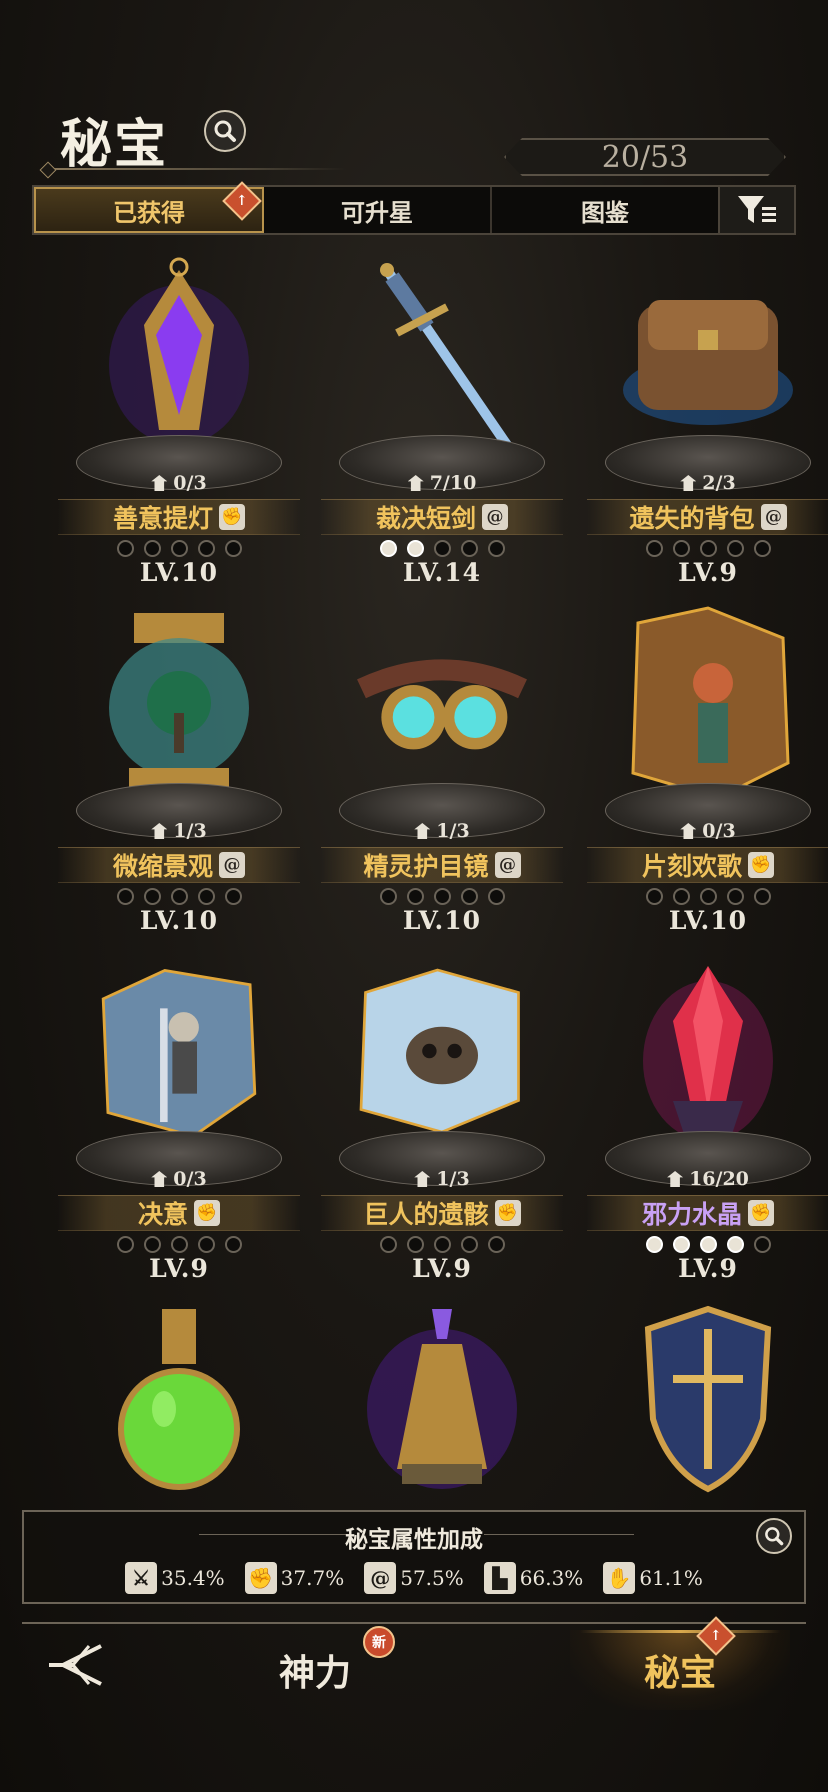  I want to click on search-button, so click(225, 131).